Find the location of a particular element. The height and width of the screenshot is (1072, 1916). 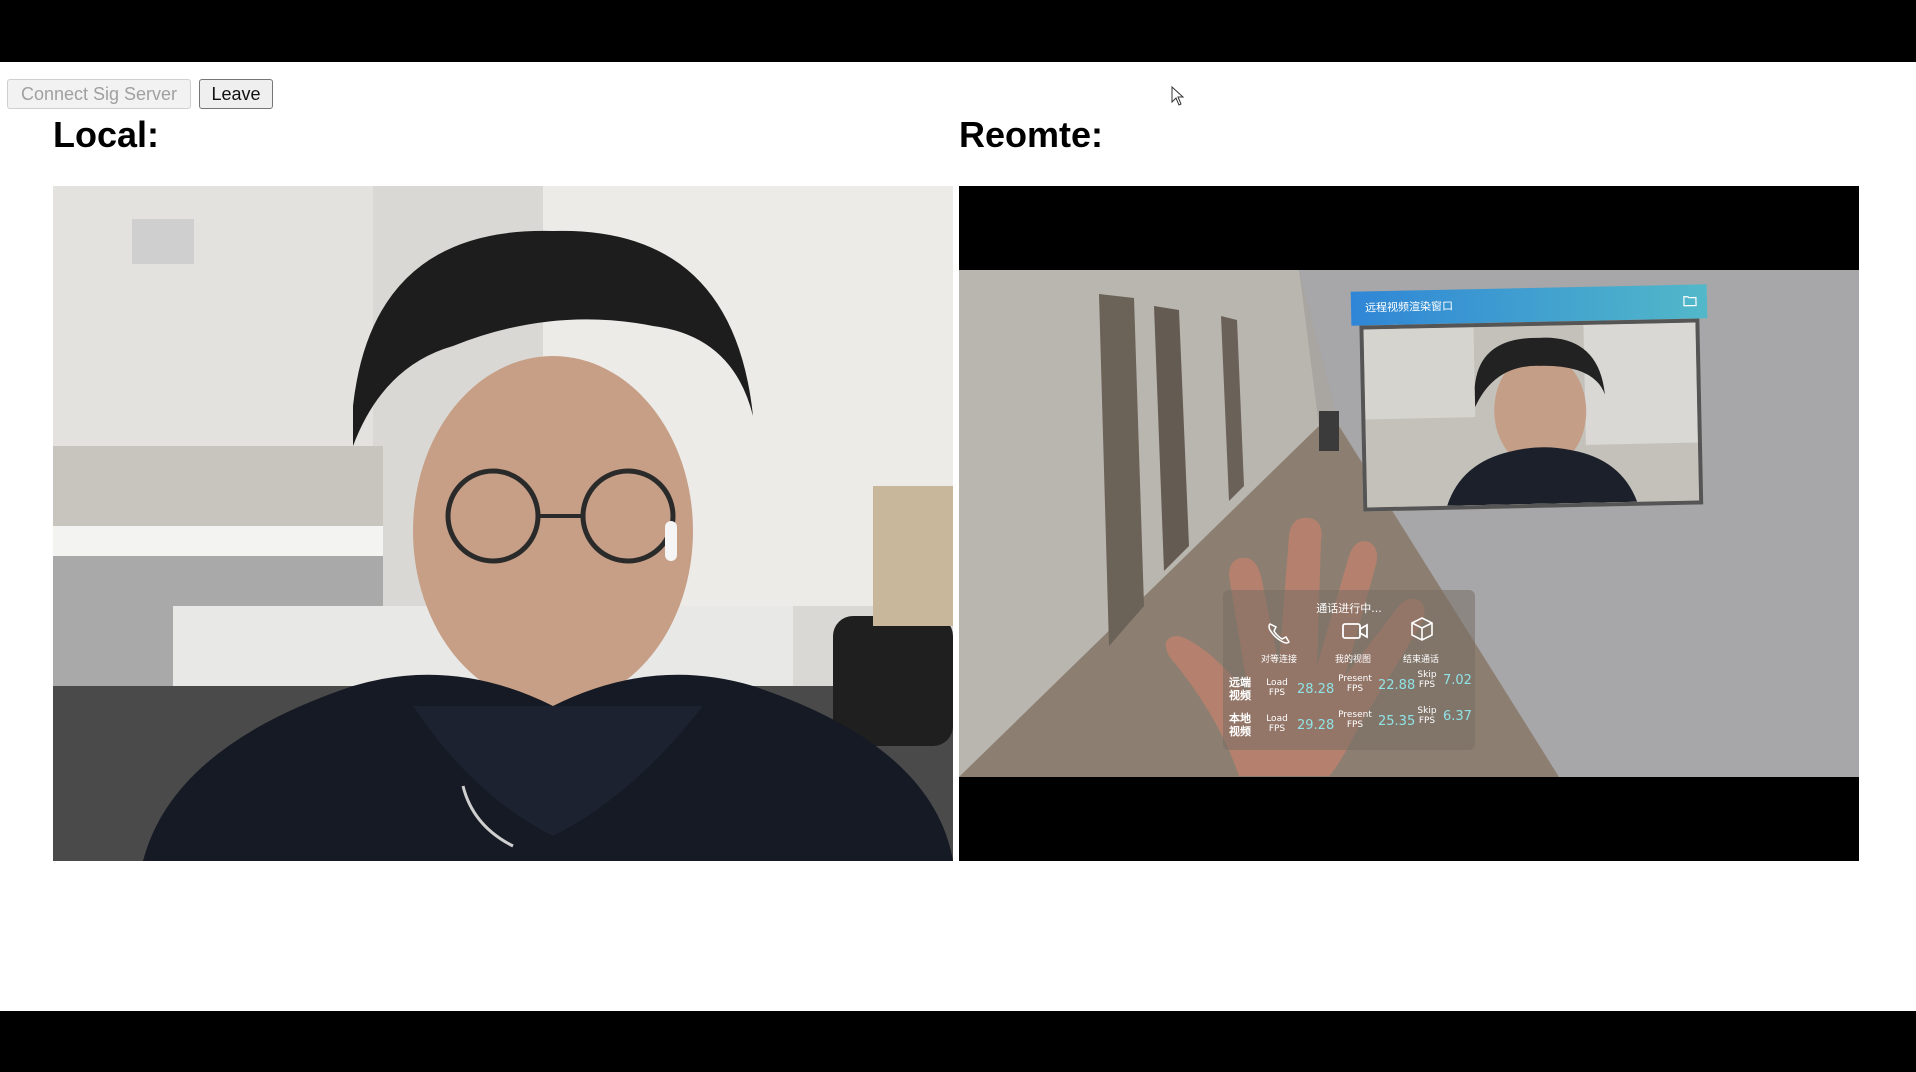

remote-heading: Reomte: is located at coordinates (1031, 134).